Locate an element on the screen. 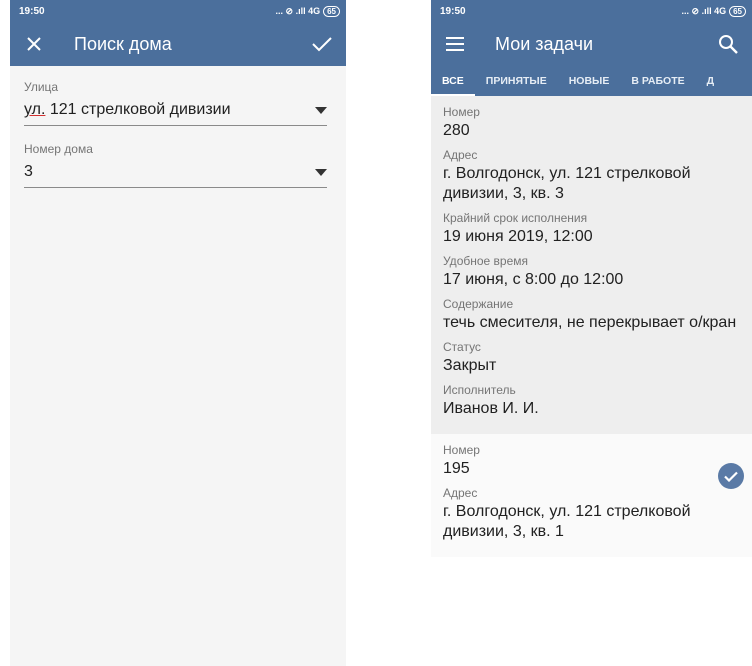 The height and width of the screenshot is (666, 752). house-number-field: Номер дома 3 is located at coordinates (179, 165).